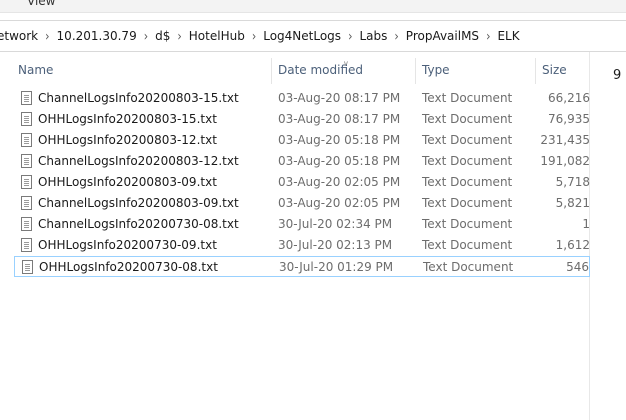 This screenshot has height=420, width=626. What do you see at coordinates (572, 203) in the screenshot?
I see `file-size: 5,821` at bounding box center [572, 203].